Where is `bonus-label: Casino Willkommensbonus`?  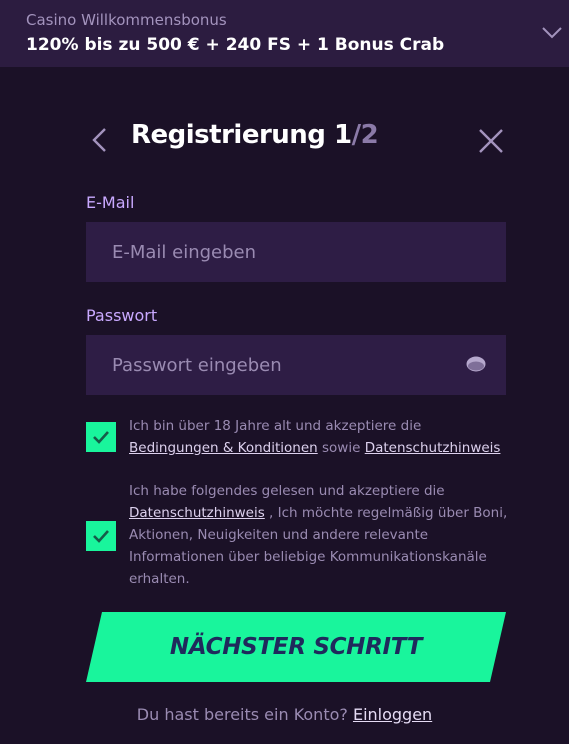 bonus-label: Casino Willkommensbonus is located at coordinates (126, 20).